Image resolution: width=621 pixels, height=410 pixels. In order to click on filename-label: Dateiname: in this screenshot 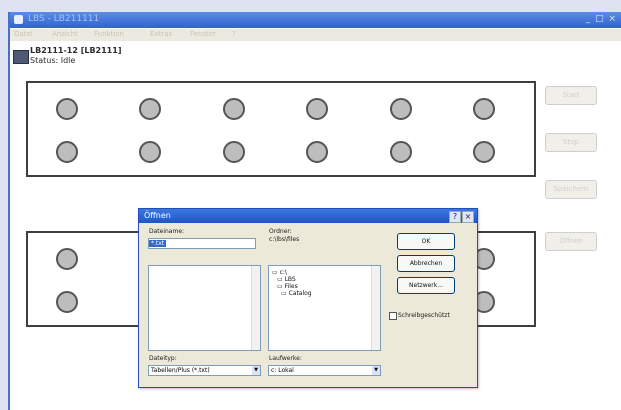, I will do `click(167, 231)`.